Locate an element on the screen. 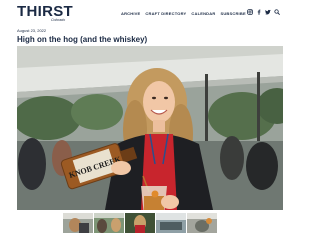 The image size is (320, 243). article-date: August 23, 2022 is located at coordinates (32, 30).